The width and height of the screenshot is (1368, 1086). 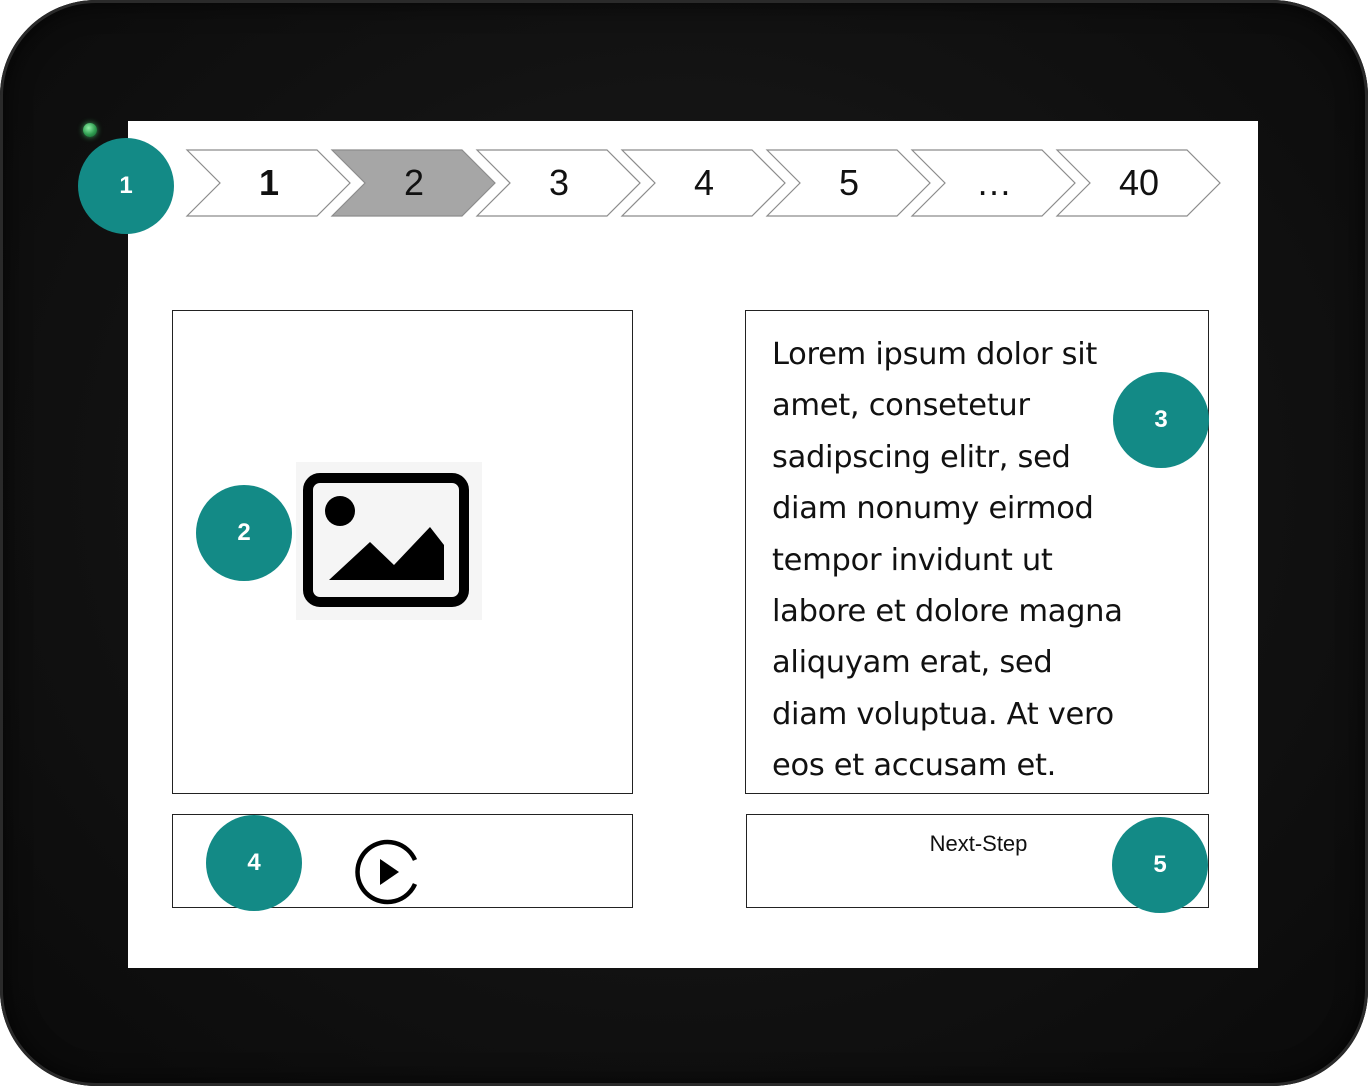 What do you see at coordinates (559, 182) in the screenshot?
I see `step-label-3: 3` at bounding box center [559, 182].